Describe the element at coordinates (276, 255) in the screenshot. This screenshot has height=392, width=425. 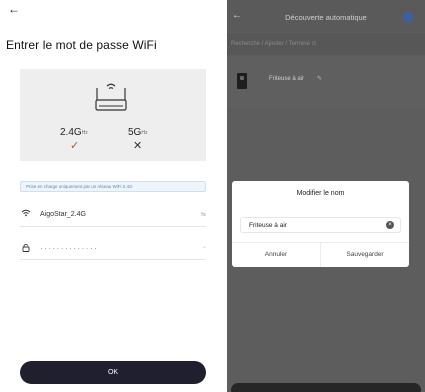
I see `cancel-button: Annuler` at that location.